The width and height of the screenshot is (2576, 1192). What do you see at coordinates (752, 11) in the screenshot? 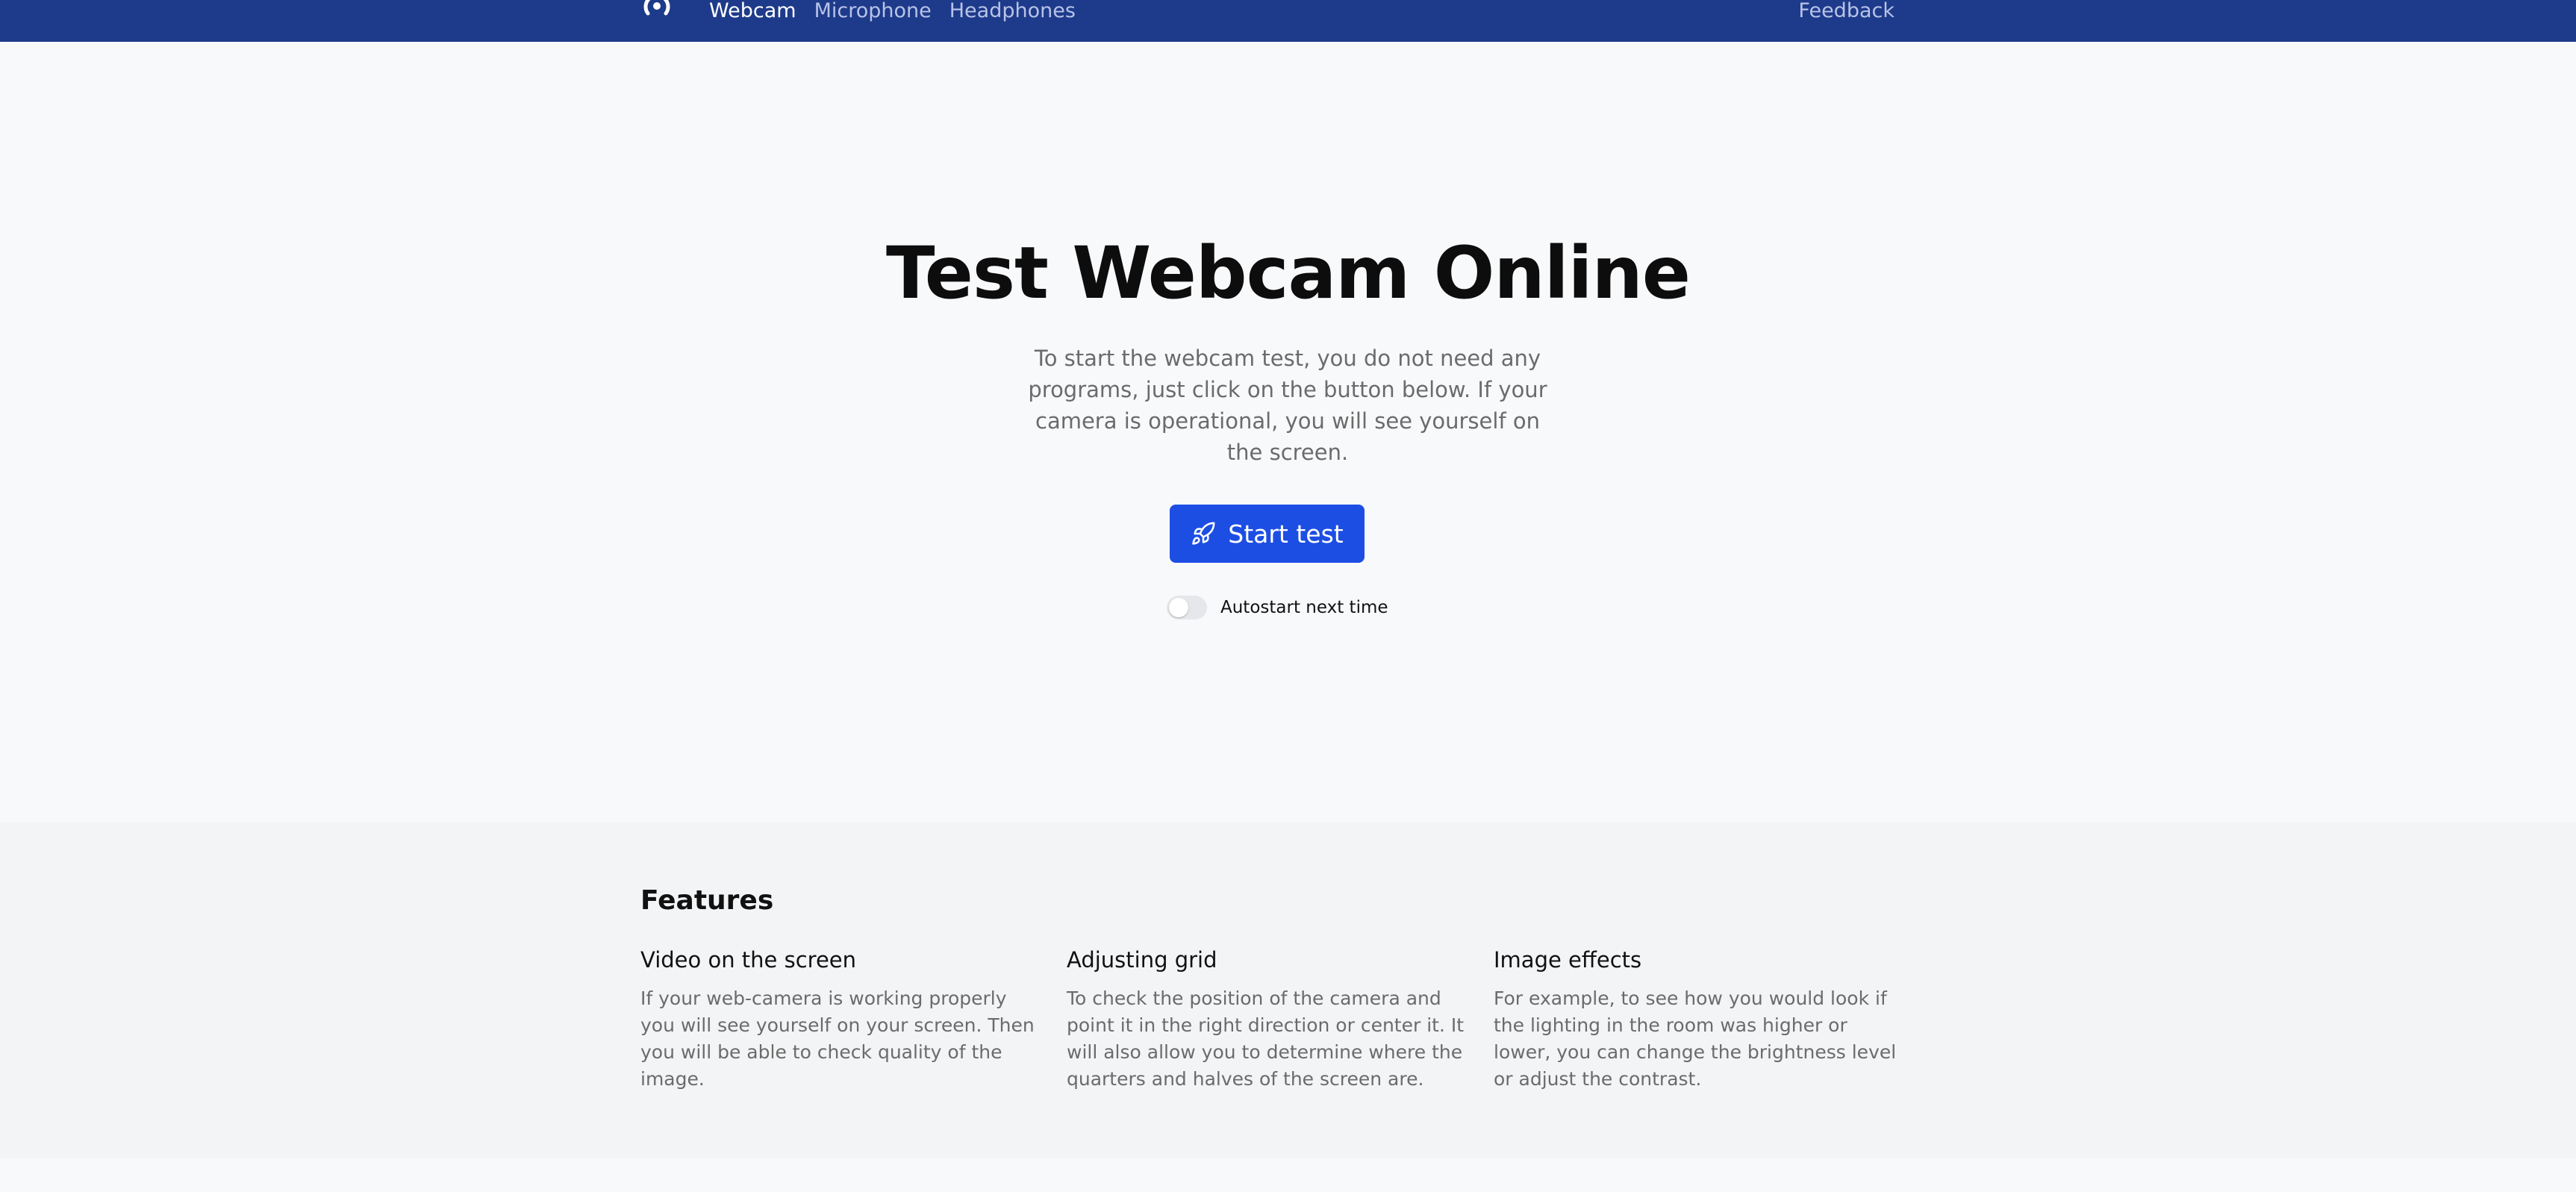
I see `nav-link-webcam: Webcam` at bounding box center [752, 11].